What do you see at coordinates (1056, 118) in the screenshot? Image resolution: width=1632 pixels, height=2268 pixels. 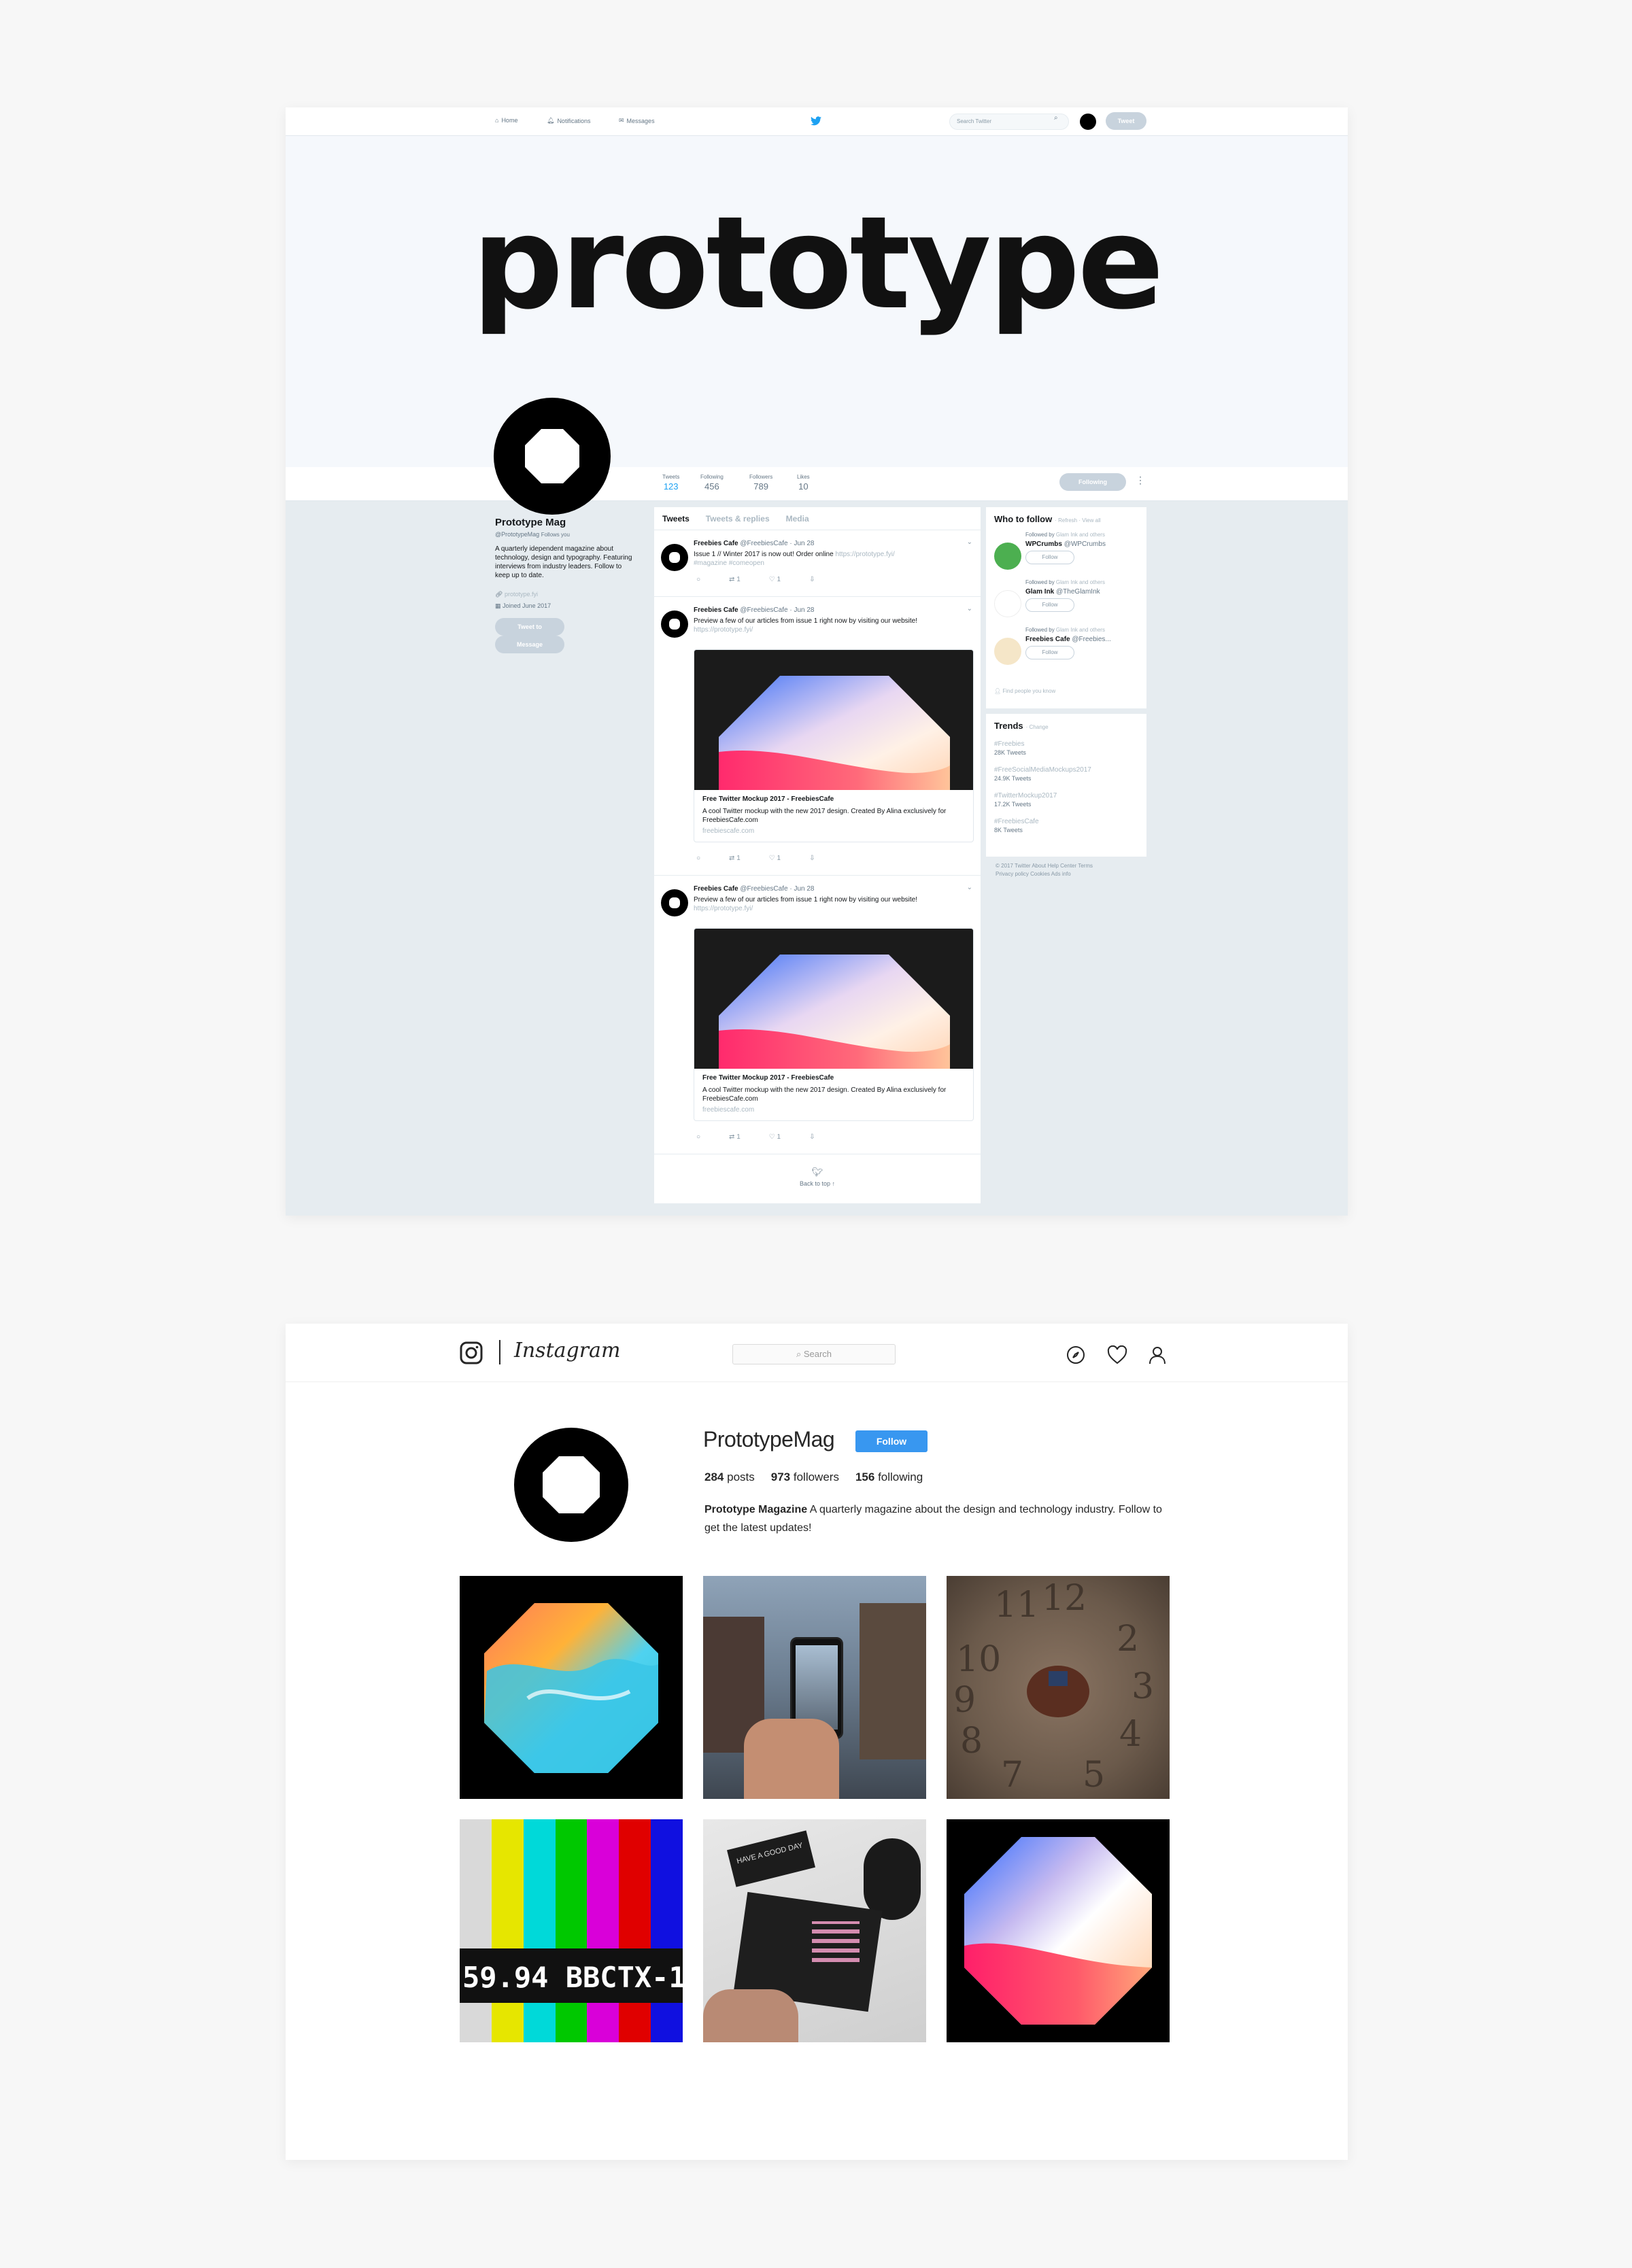 I see `search-icon: ⌕` at bounding box center [1056, 118].